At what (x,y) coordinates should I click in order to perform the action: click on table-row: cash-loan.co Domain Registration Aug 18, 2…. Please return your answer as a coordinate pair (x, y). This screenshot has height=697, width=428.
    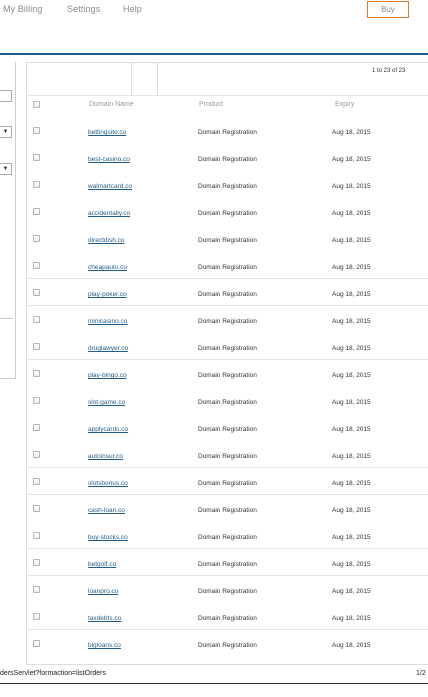
    Looking at the image, I should click on (227, 508).